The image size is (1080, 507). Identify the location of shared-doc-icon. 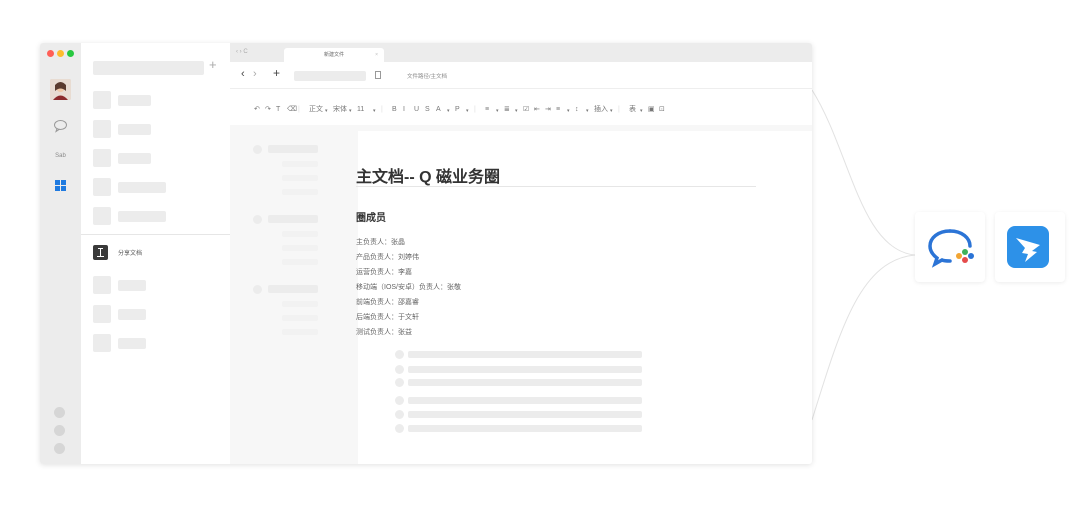
(100, 252).